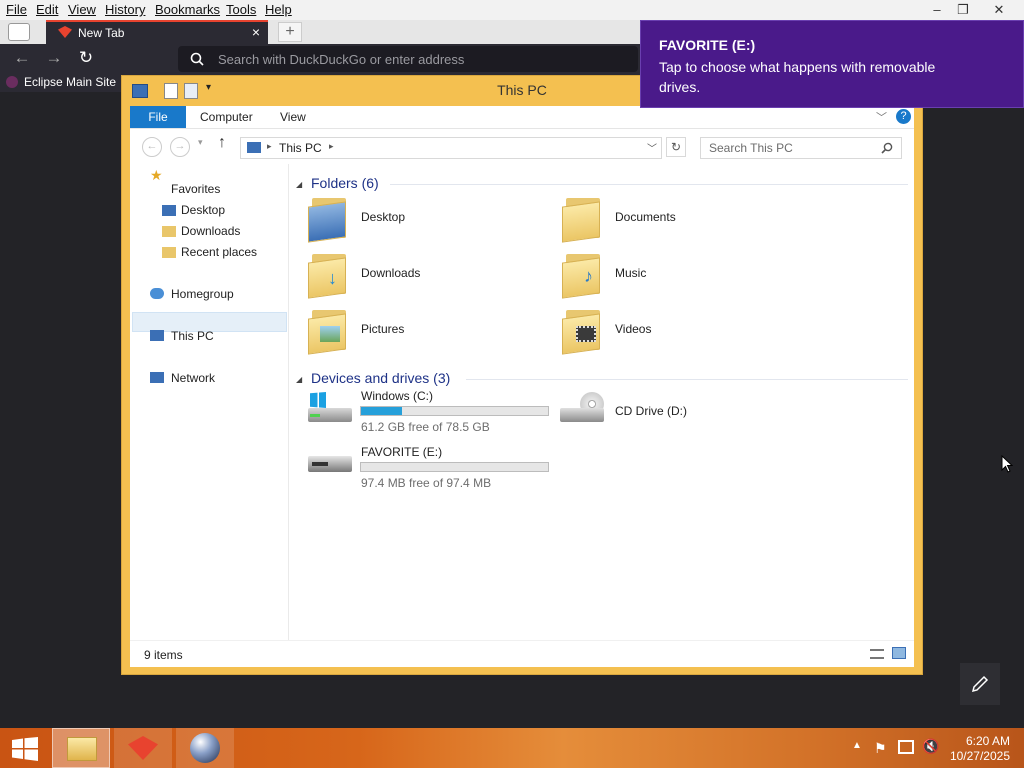 The height and width of the screenshot is (768, 1024). Describe the element at coordinates (299, 184) in the screenshot. I see `folders-collapse-icon: ◢` at that location.